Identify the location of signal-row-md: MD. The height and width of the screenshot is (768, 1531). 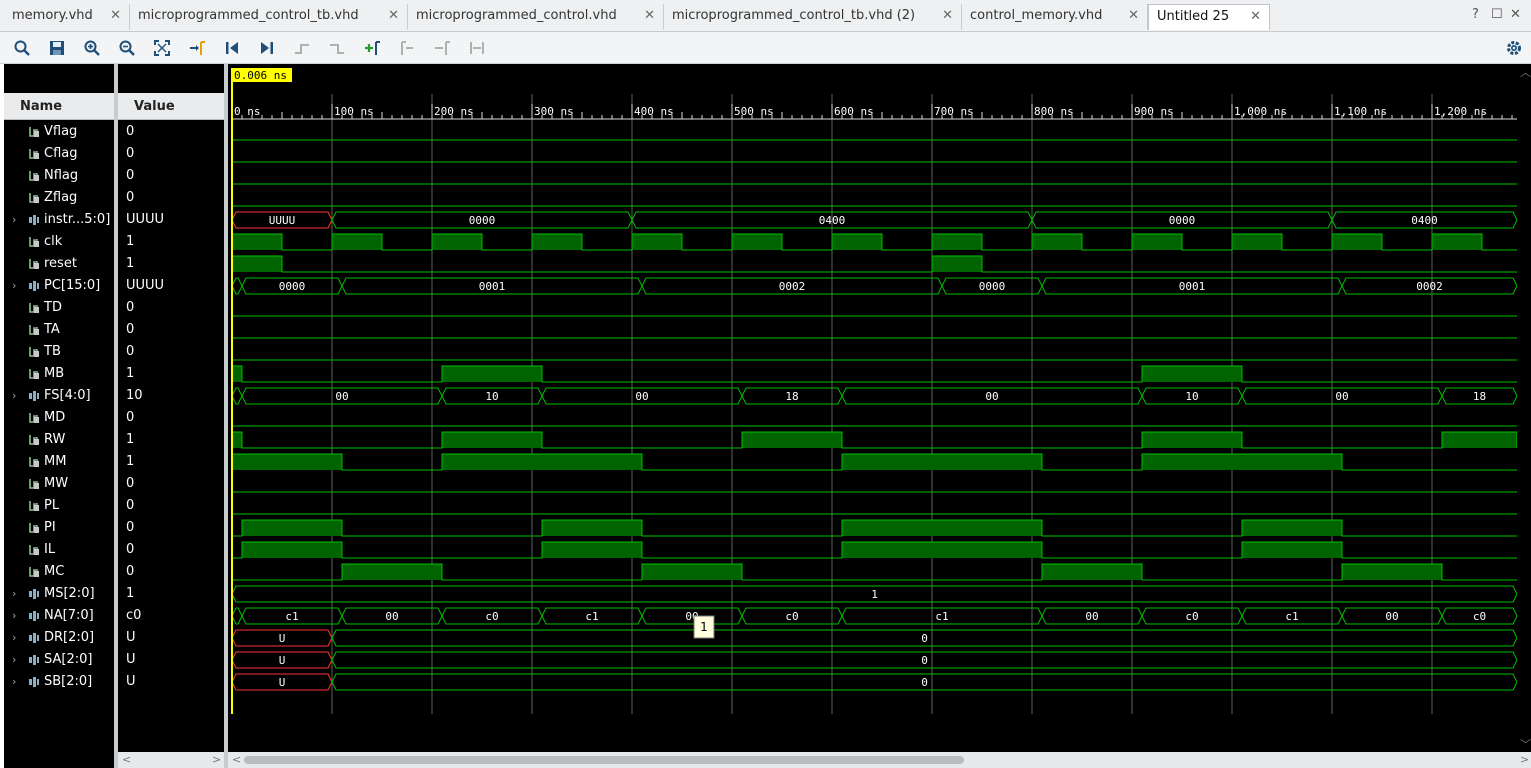
(59, 418).